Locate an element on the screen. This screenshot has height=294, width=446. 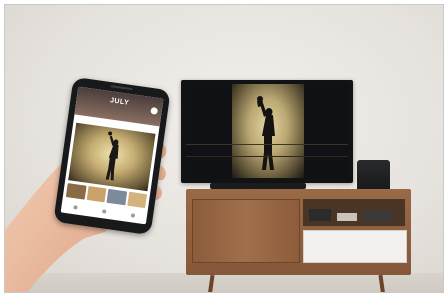
tv-screen is located at coordinates (267, 131).